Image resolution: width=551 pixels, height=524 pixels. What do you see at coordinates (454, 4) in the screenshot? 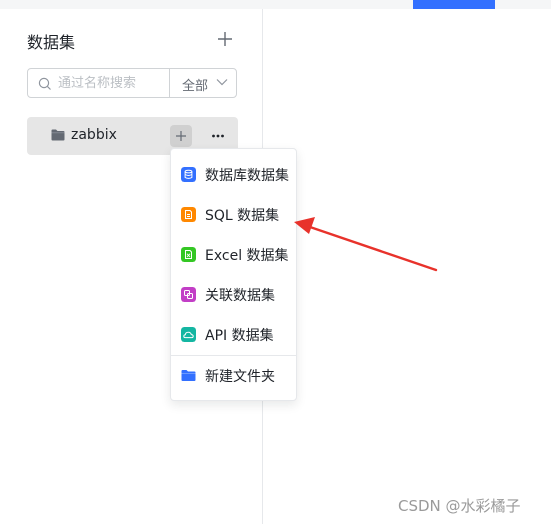
I see `active-top-tab` at bounding box center [454, 4].